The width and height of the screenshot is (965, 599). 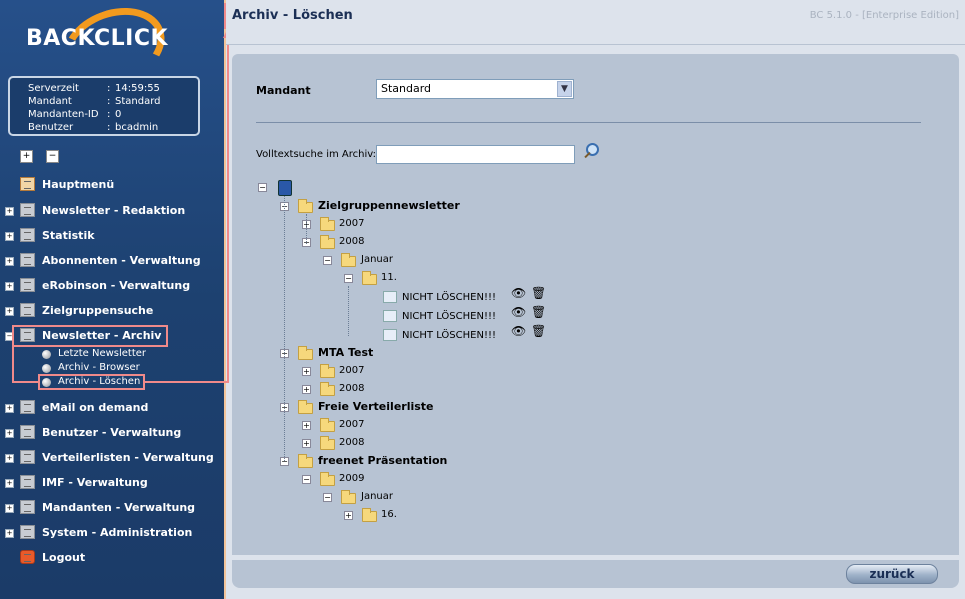 What do you see at coordinates (110, 261) in the screenshot?
I see `nav-item-abonnenten-verwaltung: + Abonnenten - Verwaltung` at bounding box center [110, 261].